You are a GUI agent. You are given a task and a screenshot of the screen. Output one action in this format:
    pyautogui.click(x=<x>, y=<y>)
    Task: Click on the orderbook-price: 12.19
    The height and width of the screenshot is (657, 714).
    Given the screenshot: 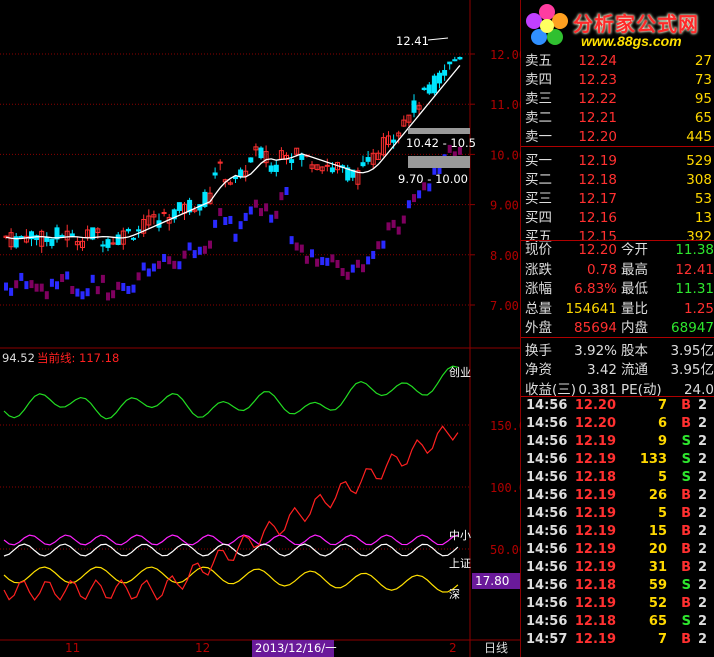 What is the action you would take?
    pyautogui.click(x=597, y=161)
    